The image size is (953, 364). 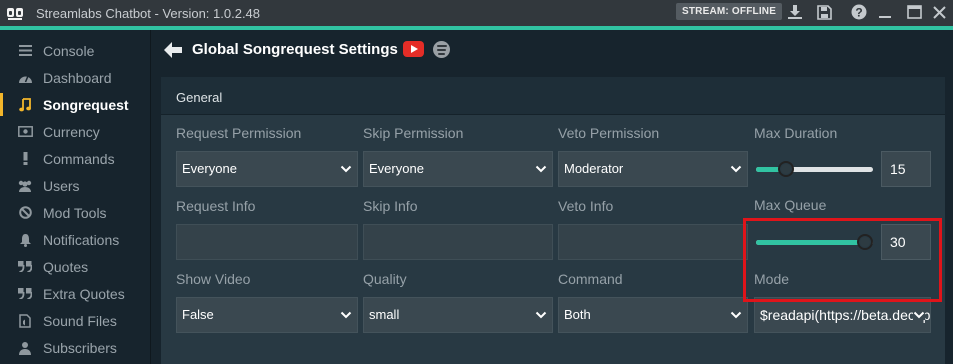 I want to click on select-value: small, so click(x=384, y=314).